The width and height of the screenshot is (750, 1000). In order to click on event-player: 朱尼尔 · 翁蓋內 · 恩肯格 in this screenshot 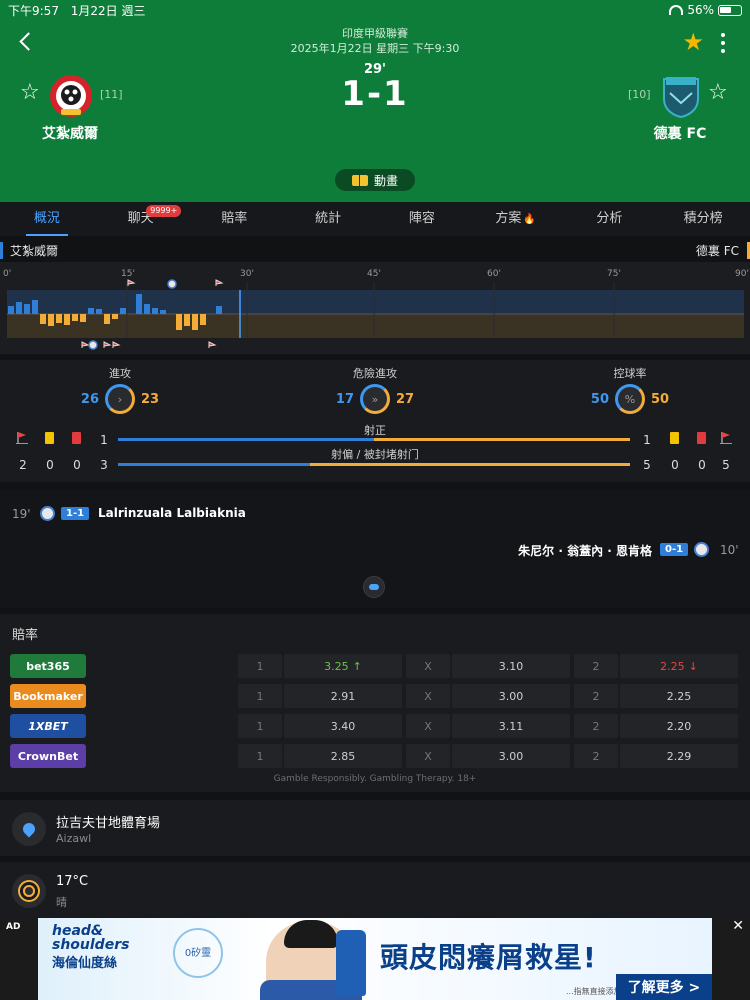, I will do `click(585, 550)`.